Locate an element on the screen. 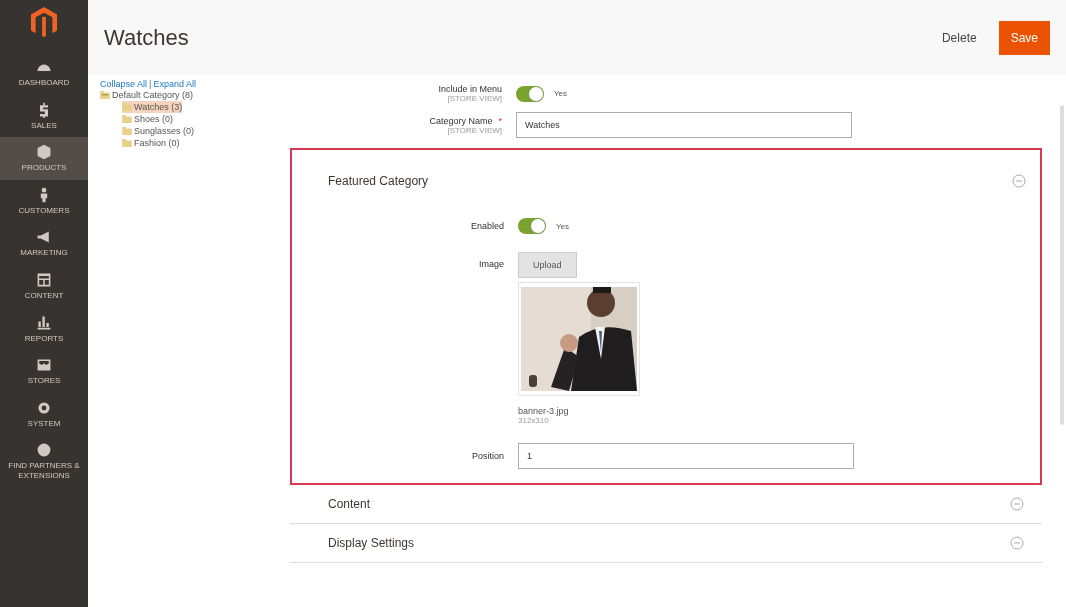 Image resolution: width=1066 pixels, height=607 pixels. field-label: Image is located at coordinates (491, 264).